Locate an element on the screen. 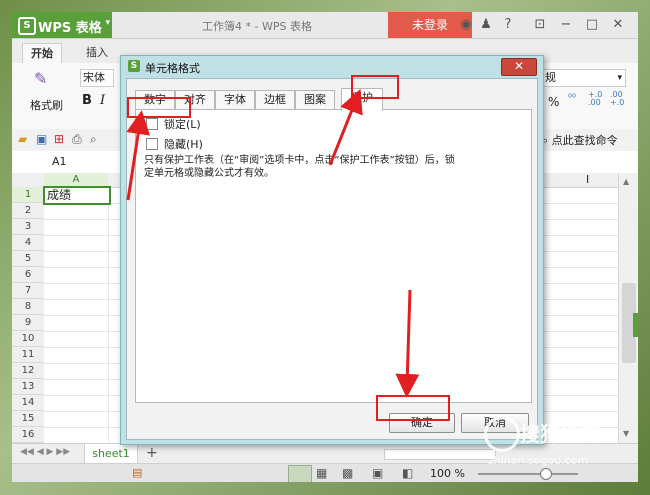  arrow-to-protection-tab is located at coordinates (345, 127).